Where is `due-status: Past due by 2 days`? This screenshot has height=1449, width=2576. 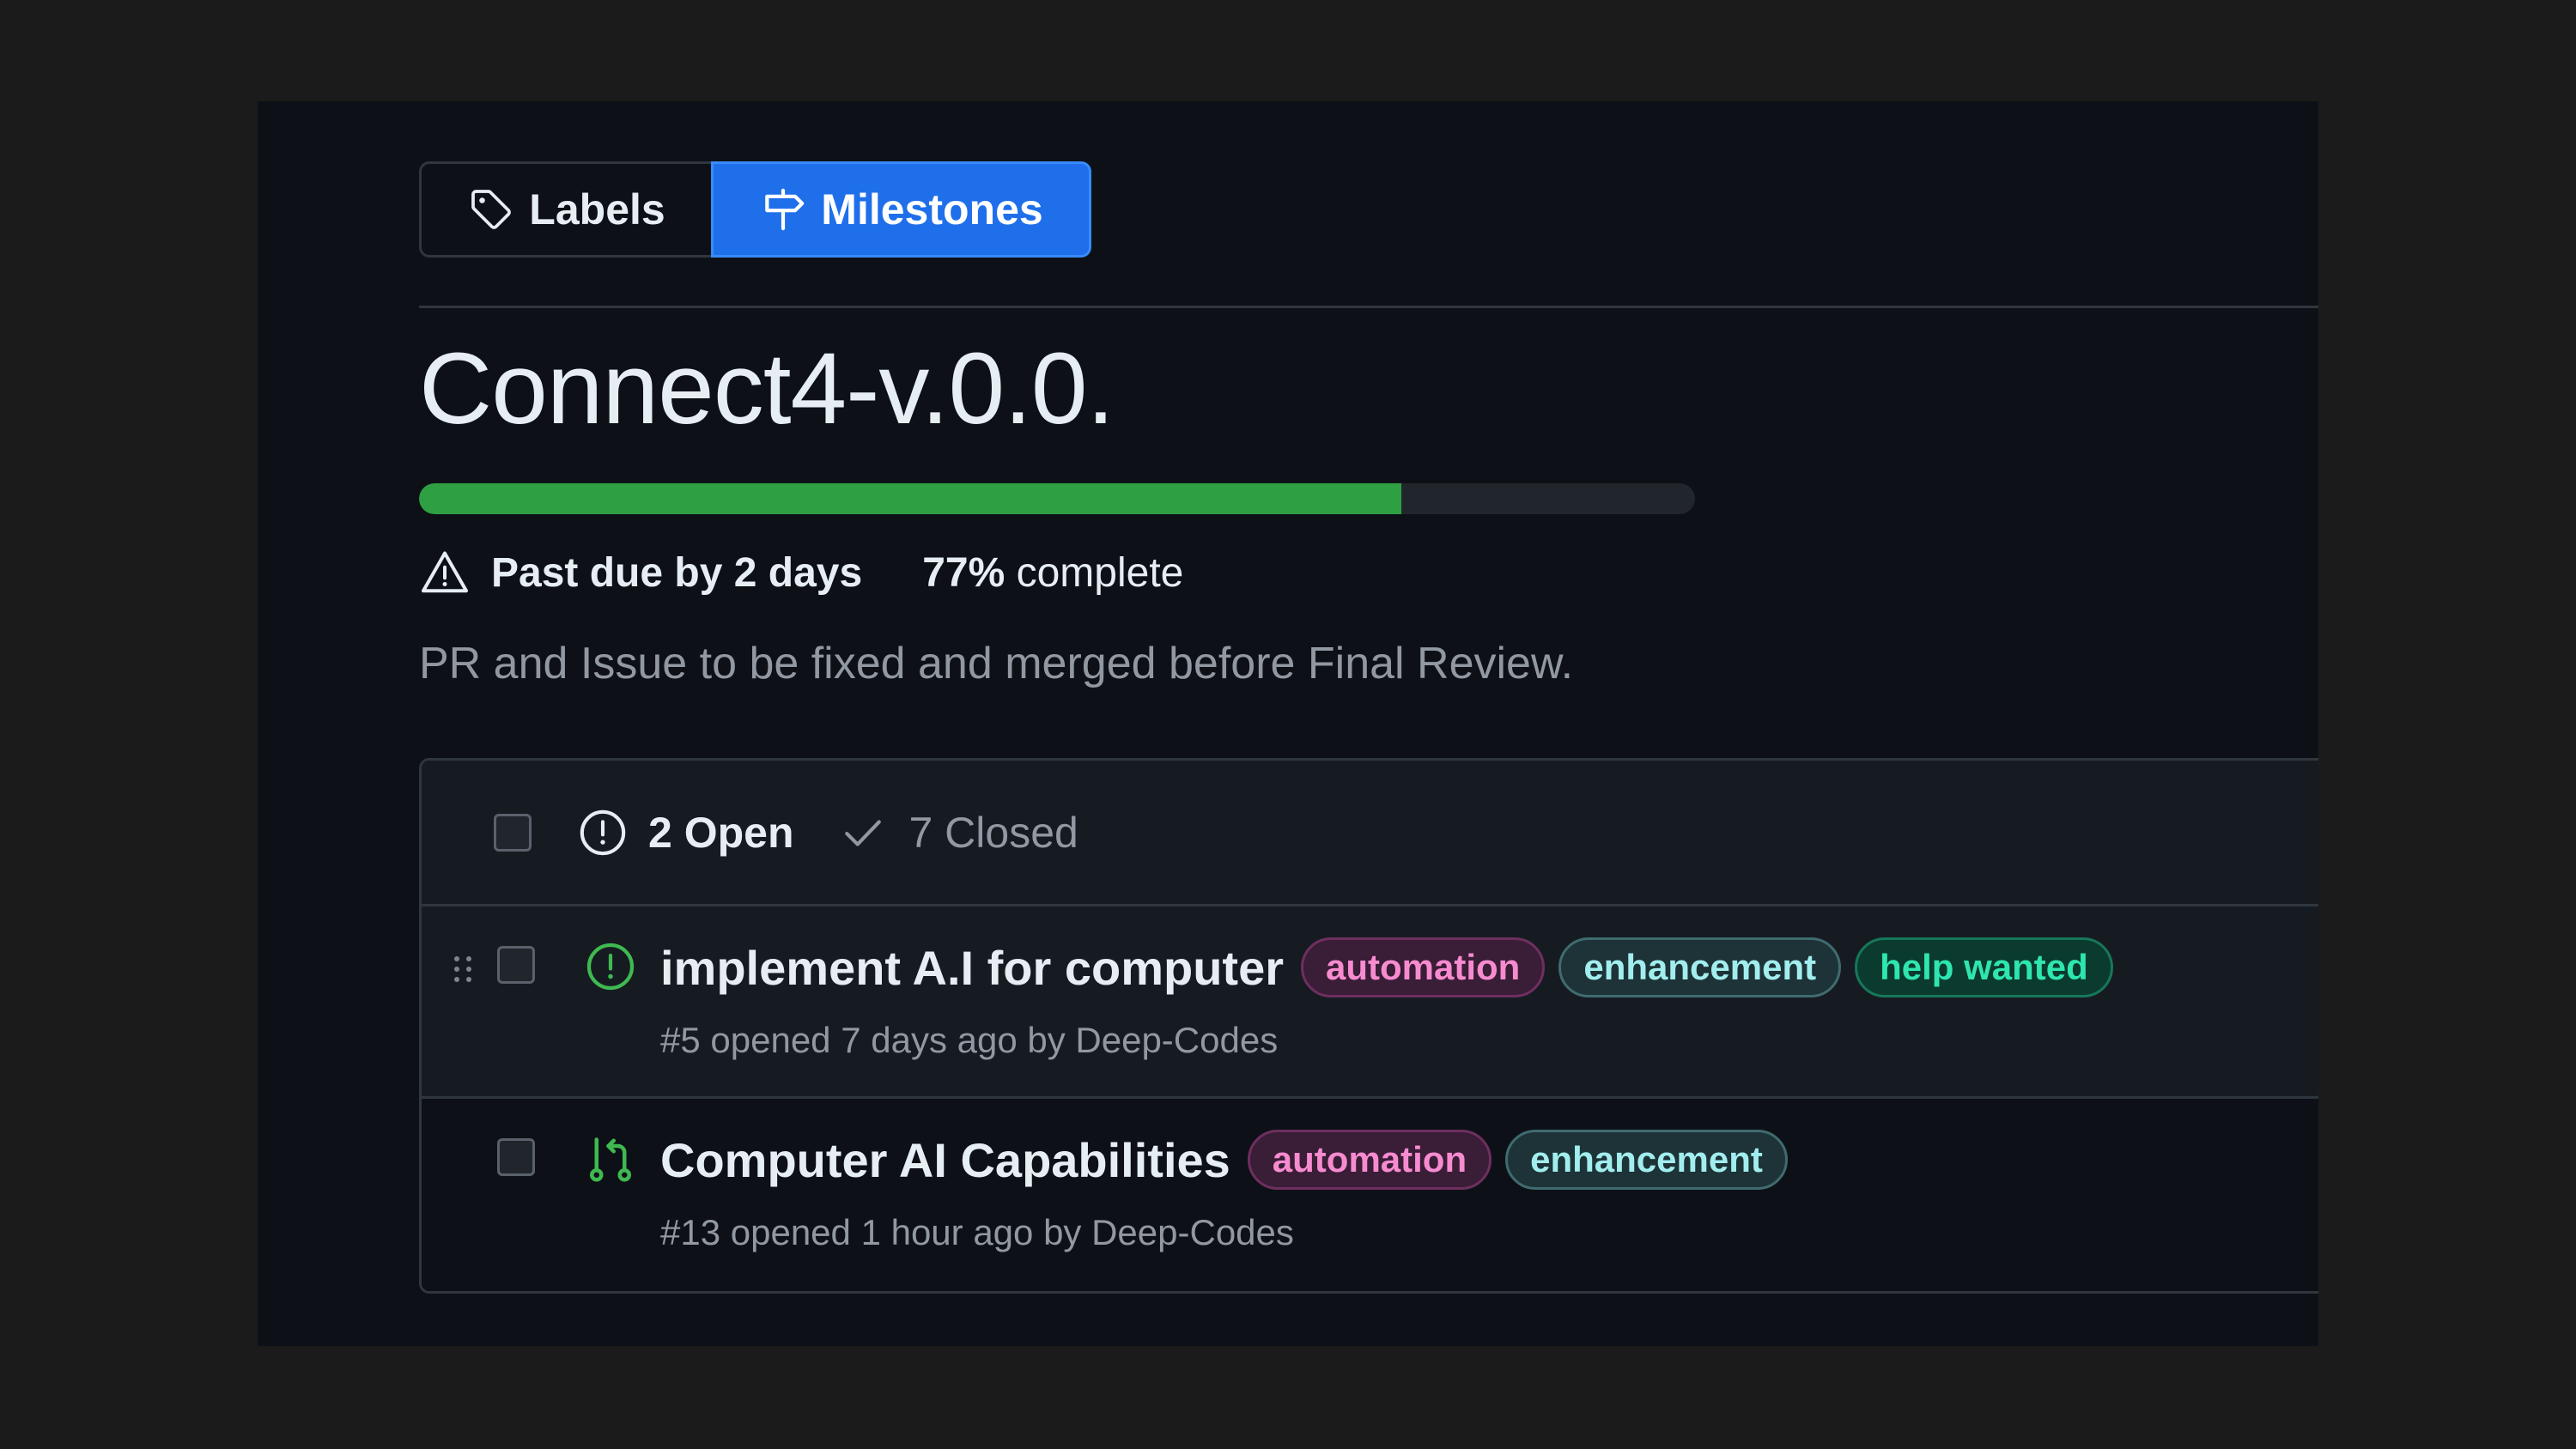
due-status: Past due by 2 days is located at coordinates (677, 572).